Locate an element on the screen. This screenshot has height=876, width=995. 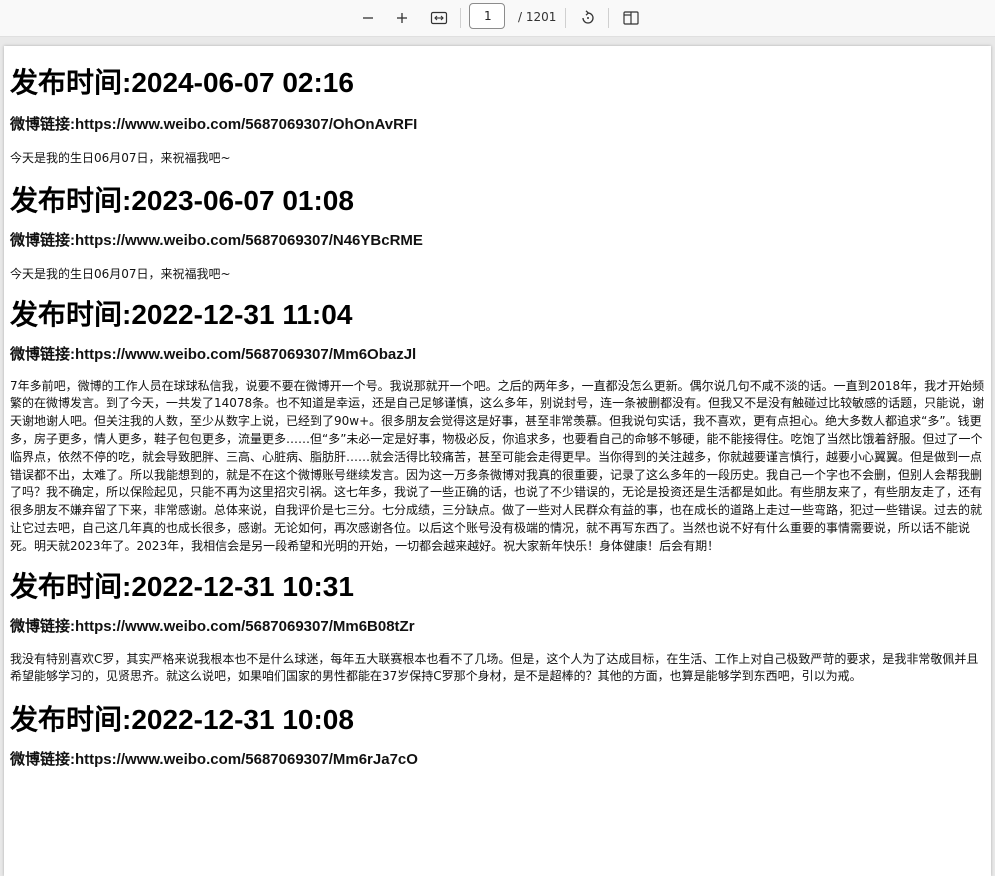
pdf-toolbar: / 1201 is located at coordinates (497, 18).